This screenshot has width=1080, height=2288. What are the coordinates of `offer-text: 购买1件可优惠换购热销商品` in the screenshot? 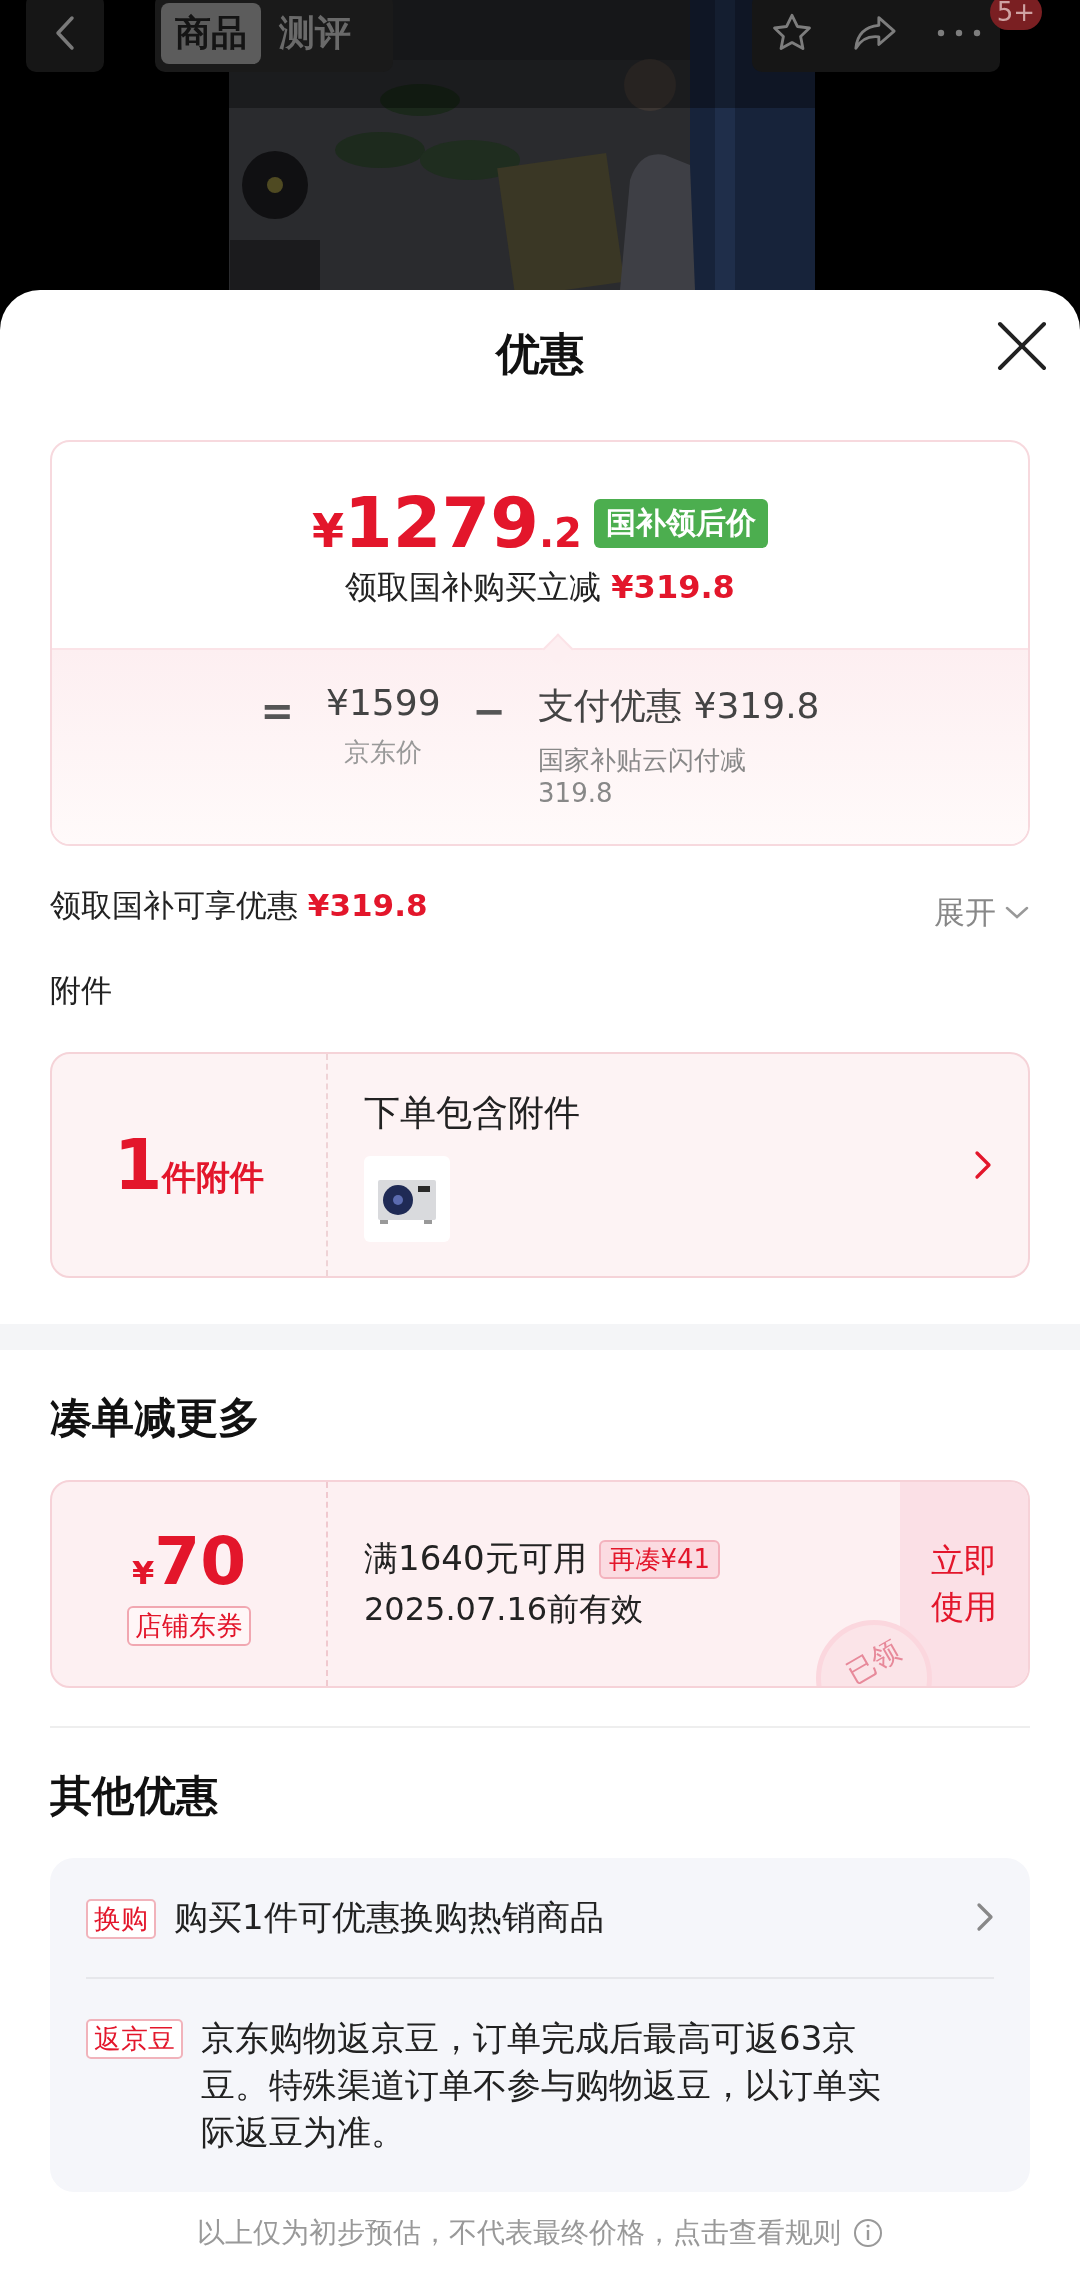 It's located at (389, 1917).